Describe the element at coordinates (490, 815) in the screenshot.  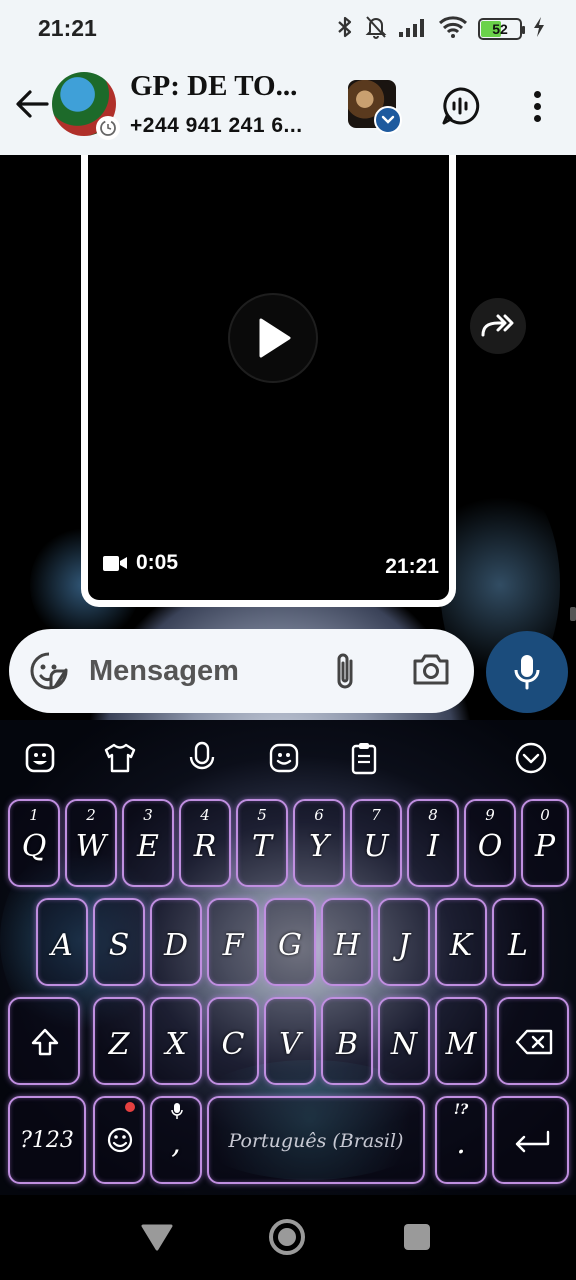
I see `key-number: 9` at that location.